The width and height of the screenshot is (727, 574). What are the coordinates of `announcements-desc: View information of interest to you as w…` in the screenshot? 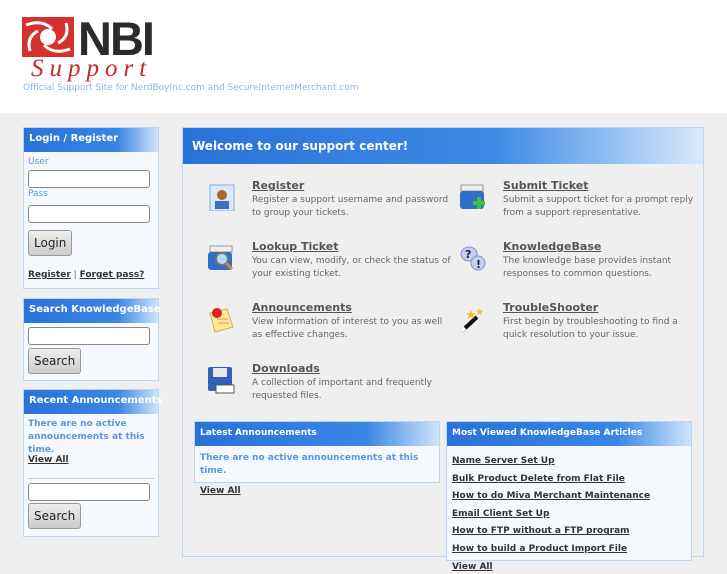 It's located at (347, 328).